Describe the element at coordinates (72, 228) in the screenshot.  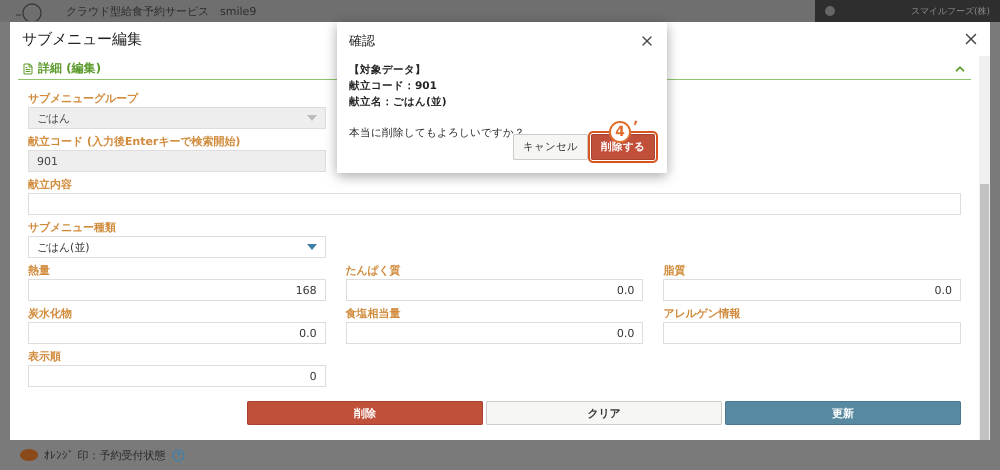
I see `field-label: サブメニュー種類` at that location.